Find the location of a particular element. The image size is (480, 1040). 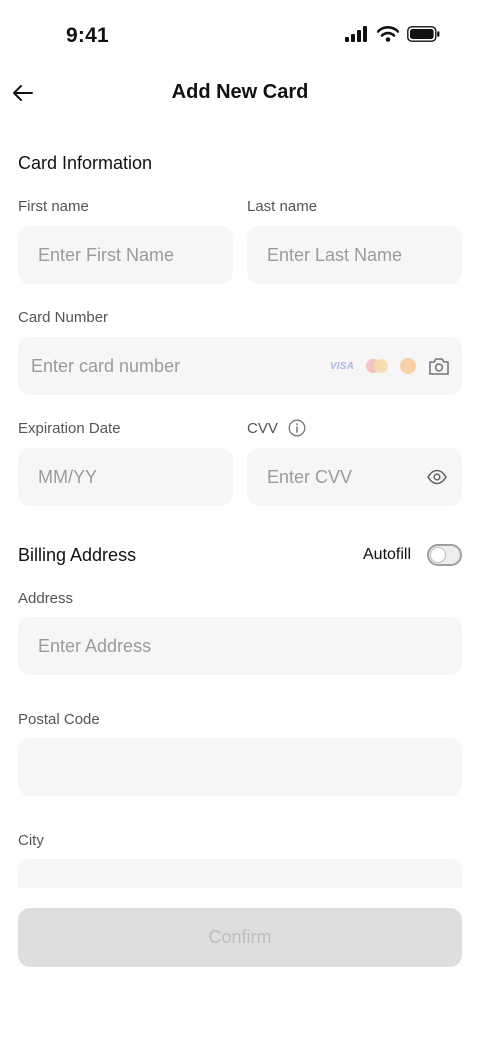

mastercard-icon is located at coordinates (377, 366).